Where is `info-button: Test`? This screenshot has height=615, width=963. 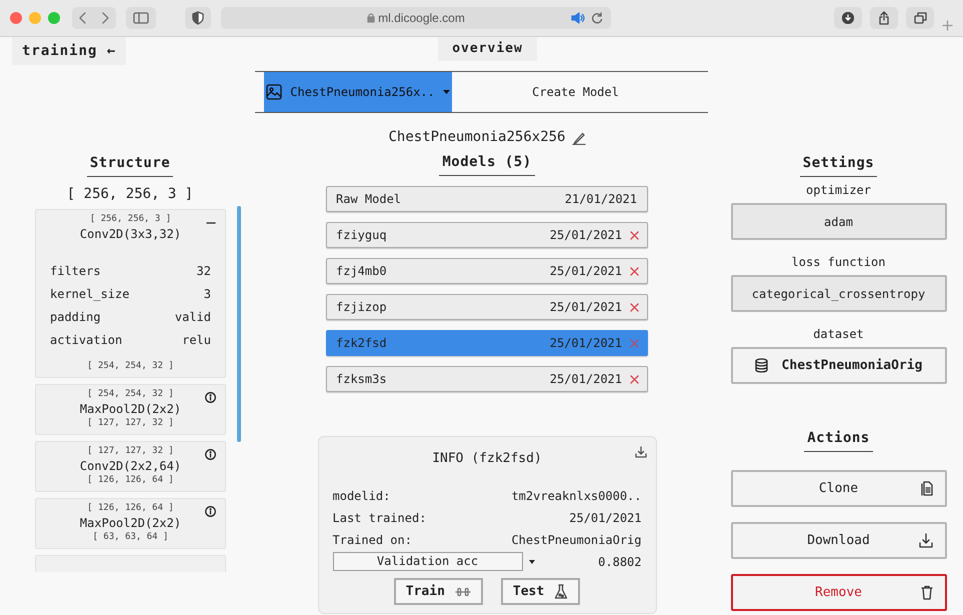
info-button: Test is located at coordinates (540, 591).